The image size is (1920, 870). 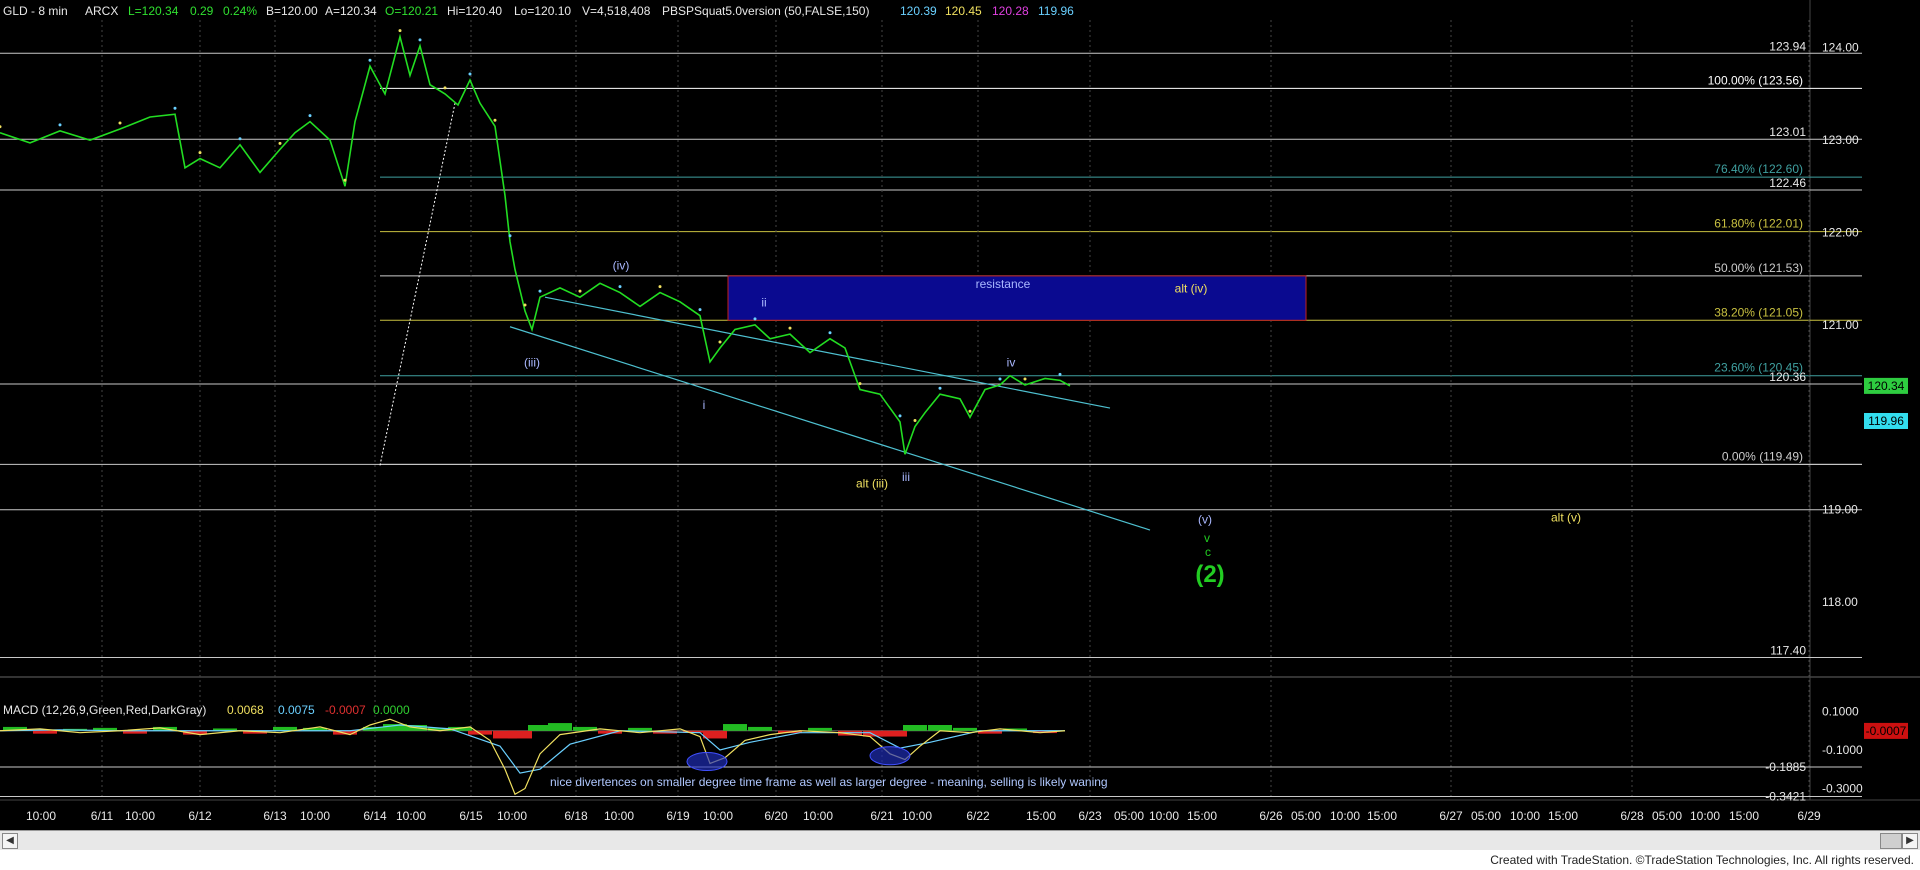 I want to click on macd-title: MACD (12,26,9,Green,Red,DarkGray), so click(x=104, y=710).